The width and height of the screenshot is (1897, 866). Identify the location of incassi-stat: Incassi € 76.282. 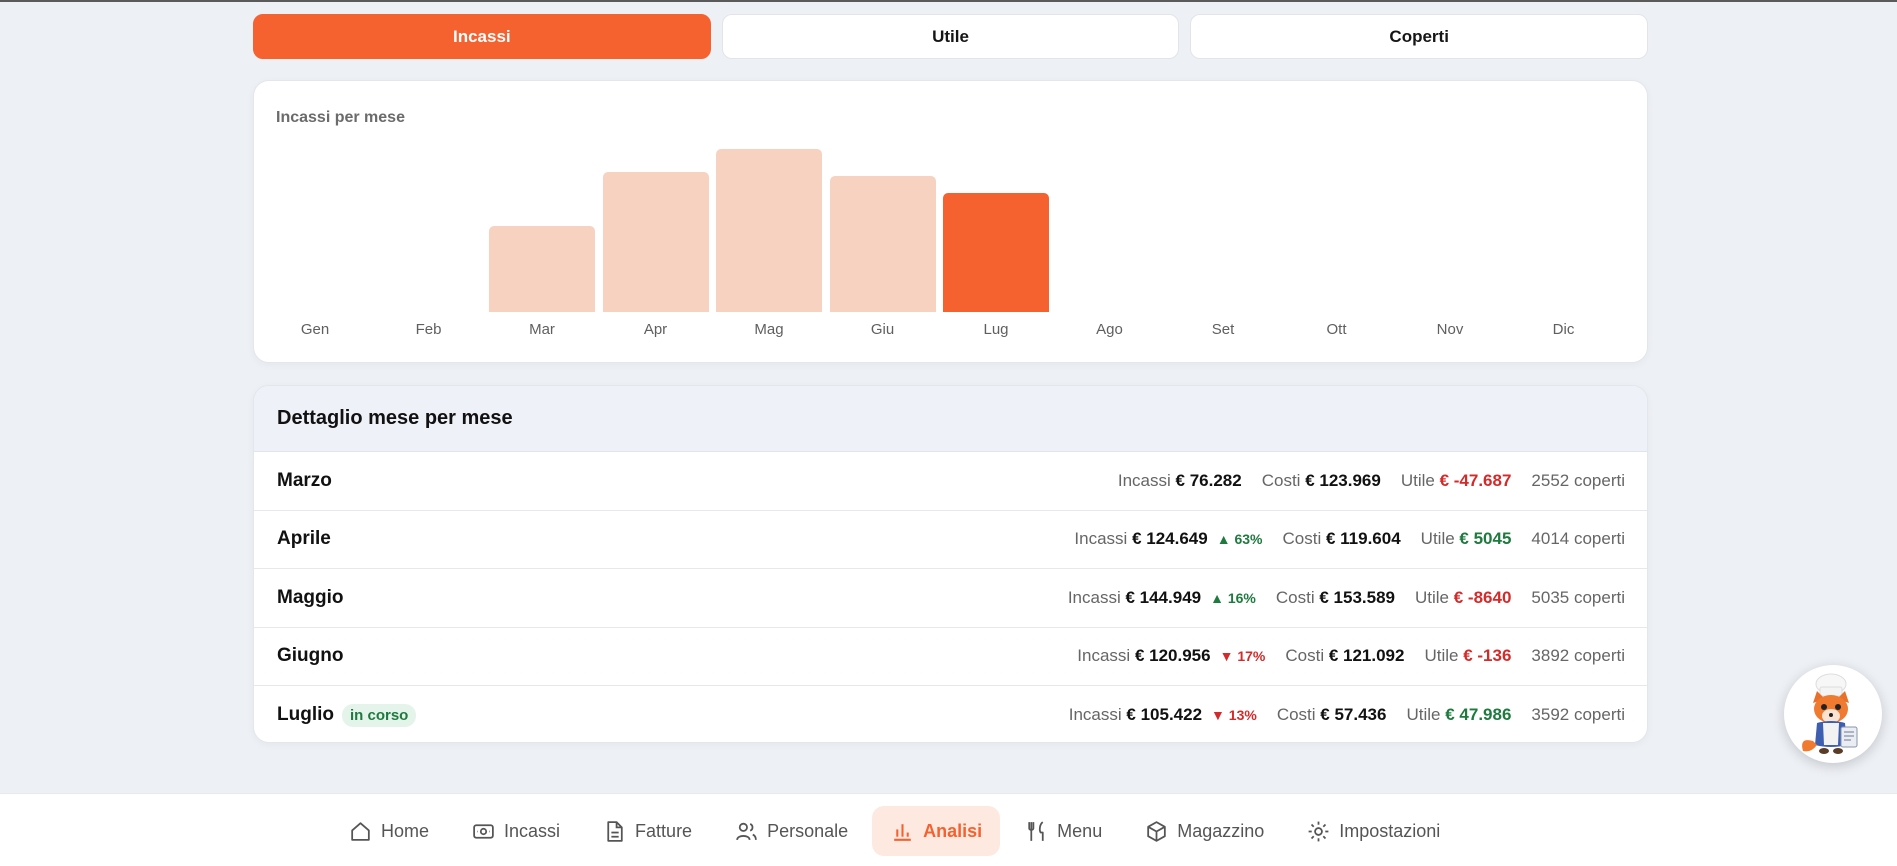
(1180, 481).